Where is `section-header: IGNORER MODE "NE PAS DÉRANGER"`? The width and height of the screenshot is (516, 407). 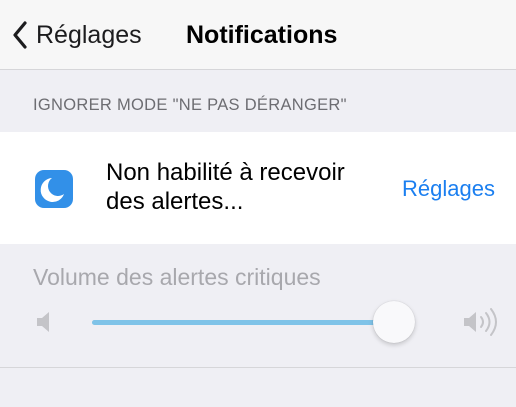 section-header: IGNORER MODE "NE PAS DÉRANGER" is located at coordinates (190, 105).